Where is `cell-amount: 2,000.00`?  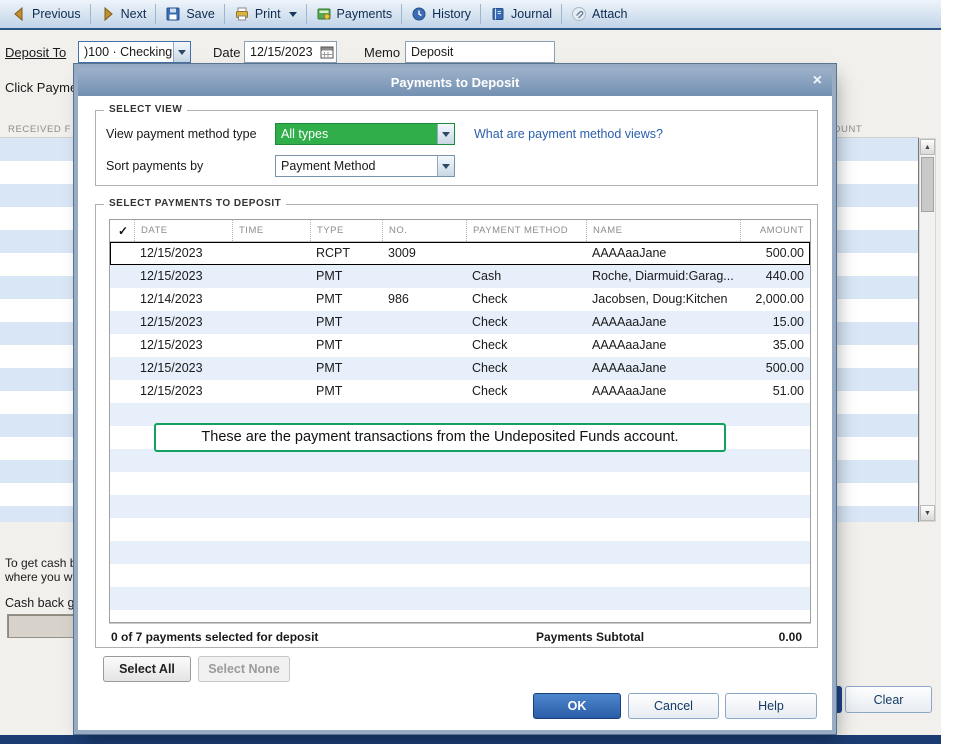
cell-amount: 2,000.00 is located at coordinates (779, 299).